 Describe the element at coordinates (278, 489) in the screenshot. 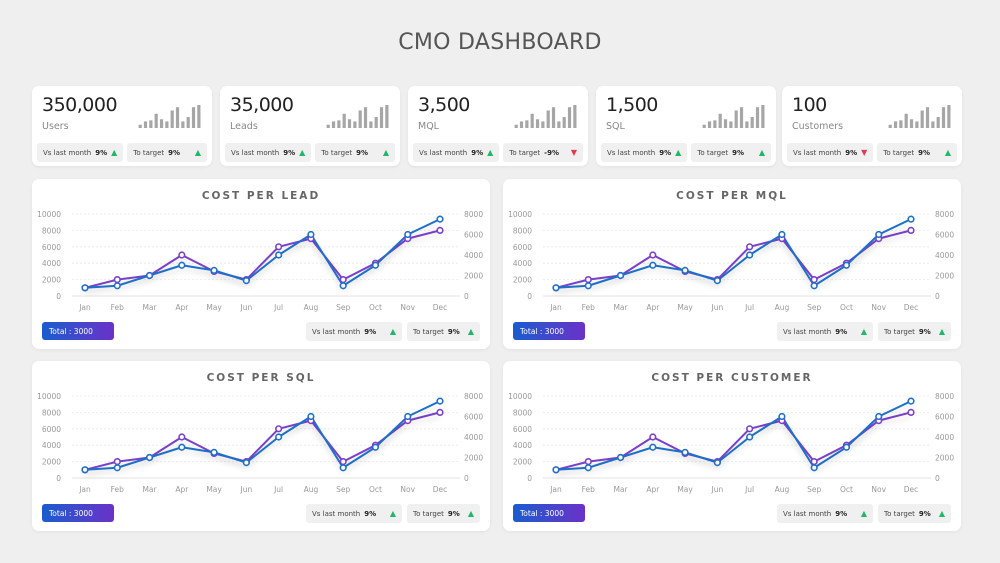

I see `x-axis-tick: Jul` at that location.